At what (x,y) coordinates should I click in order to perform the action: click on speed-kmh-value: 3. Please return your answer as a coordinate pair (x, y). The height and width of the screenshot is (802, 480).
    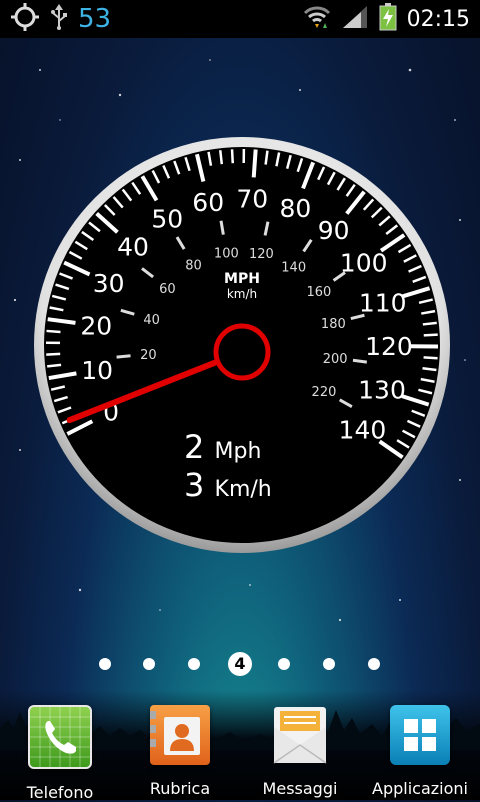
    Looking at the image, I should click on (194, 485).